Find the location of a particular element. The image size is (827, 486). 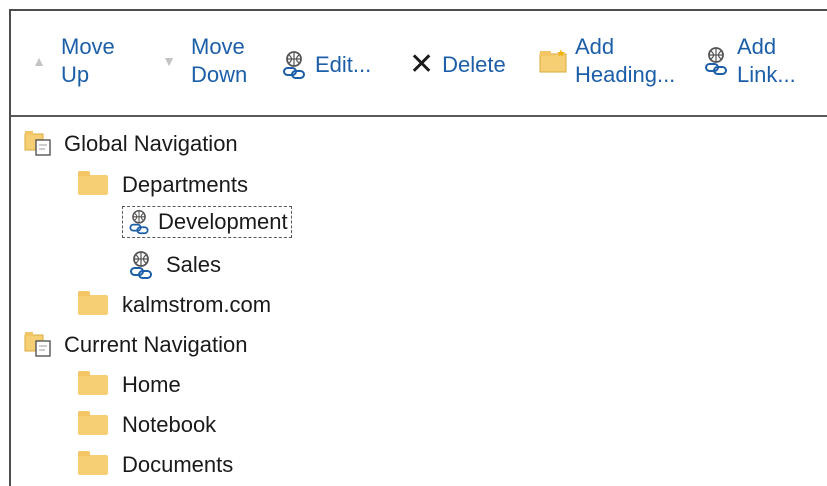

tree-item-label: Global Navigation is located at coordinates (151, 143).